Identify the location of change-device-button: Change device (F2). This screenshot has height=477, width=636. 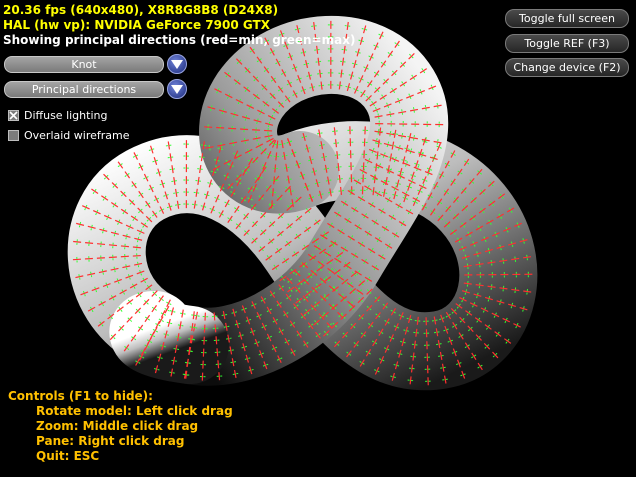
(567, 67).